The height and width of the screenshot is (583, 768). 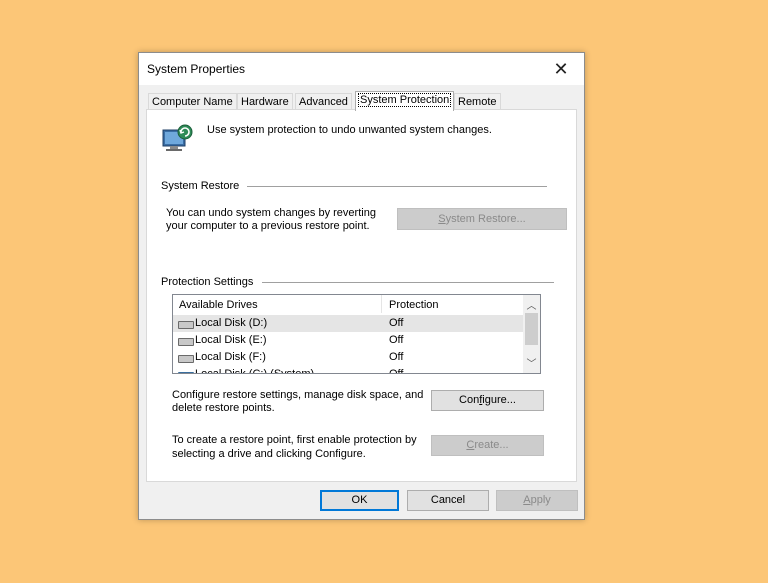 I want to click on tab-label: Remote, so click(x=477, y=102).